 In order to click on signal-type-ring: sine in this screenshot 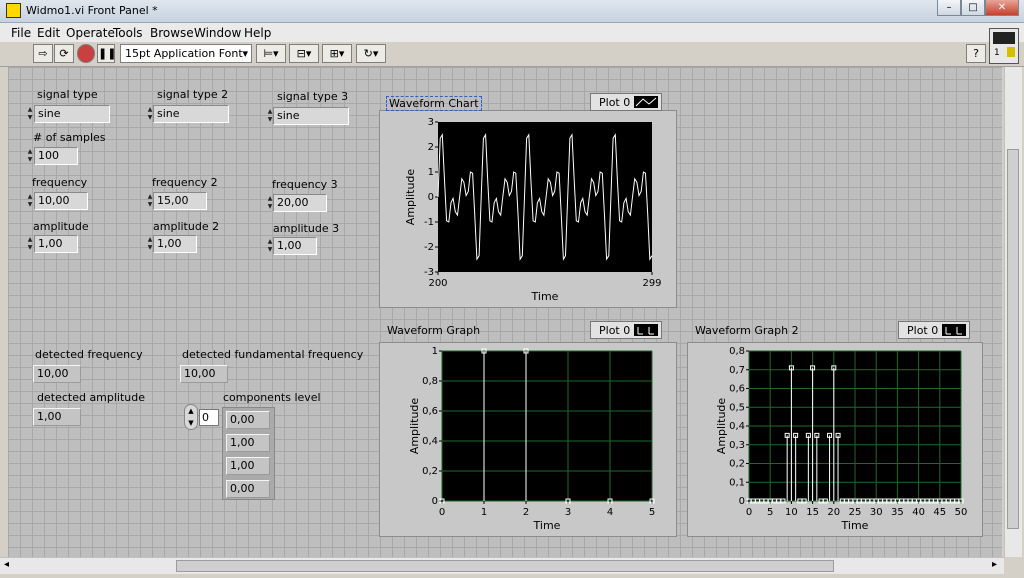, I will do `click(72, 114)`.